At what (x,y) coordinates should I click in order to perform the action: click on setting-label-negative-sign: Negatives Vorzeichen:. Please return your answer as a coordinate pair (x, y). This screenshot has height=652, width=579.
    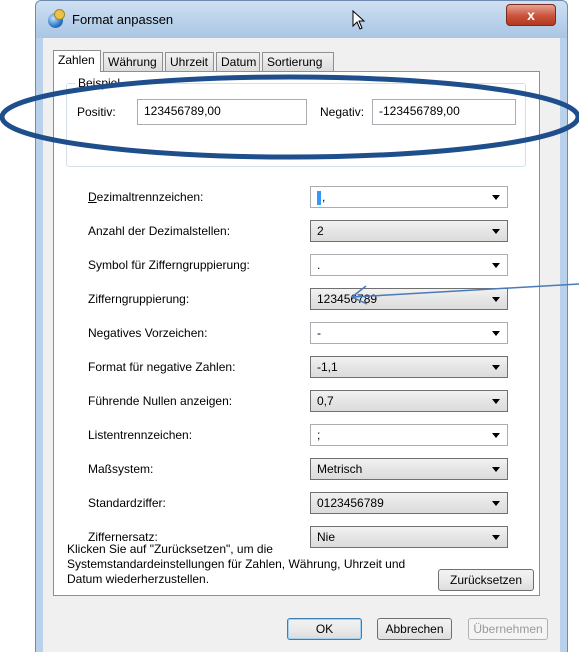
    Looking at the image, I should click on (148, 333).